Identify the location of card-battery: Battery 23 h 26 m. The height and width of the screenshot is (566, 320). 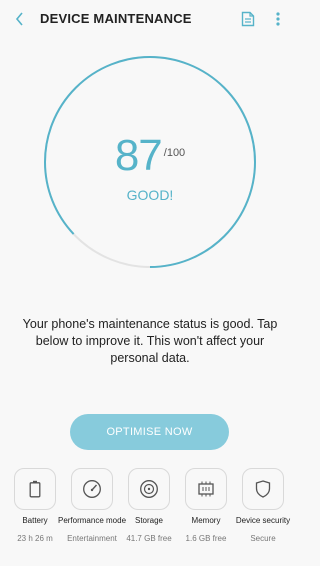
(28, 513).